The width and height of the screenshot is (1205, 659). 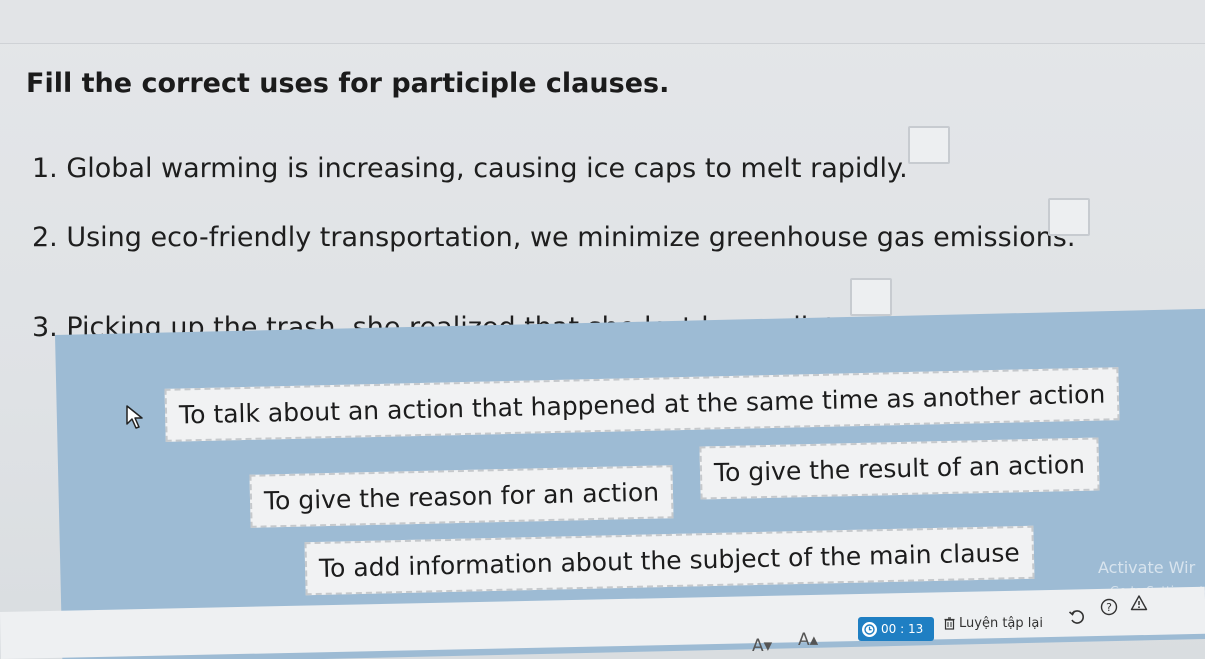 I want to click on clock-icon, so click(x=869, y=629).